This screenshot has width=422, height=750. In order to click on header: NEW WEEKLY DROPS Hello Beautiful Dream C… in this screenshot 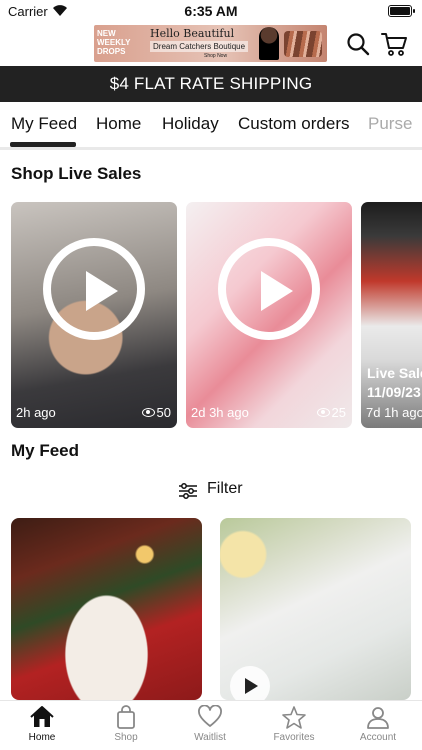, I will do `click(211, 44)`.